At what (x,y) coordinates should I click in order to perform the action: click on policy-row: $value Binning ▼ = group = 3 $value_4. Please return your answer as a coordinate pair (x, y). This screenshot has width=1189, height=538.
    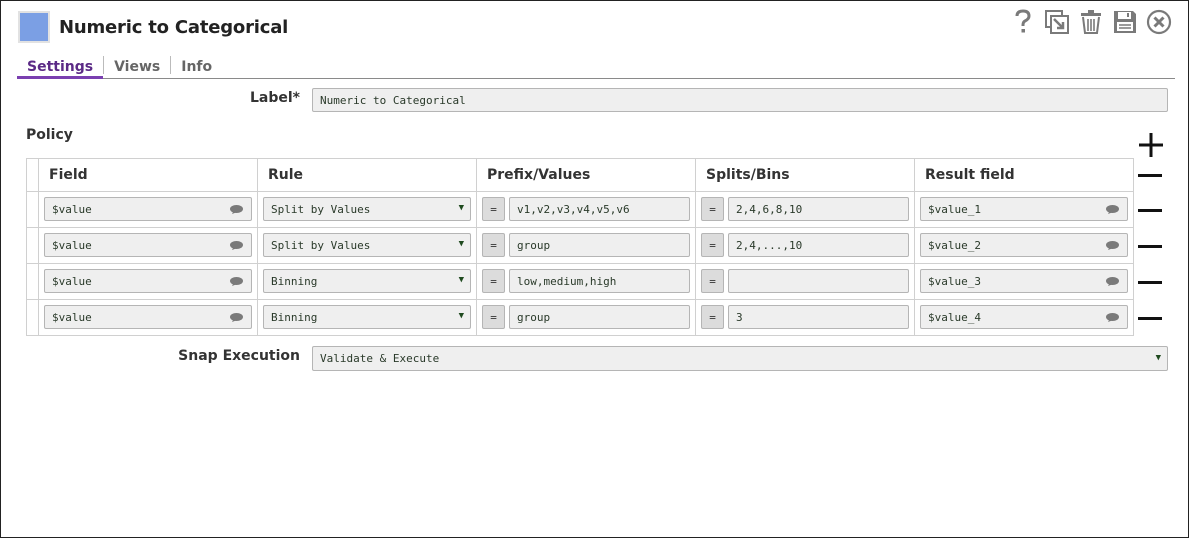
    Looking at the image, I should click on (596, 317).